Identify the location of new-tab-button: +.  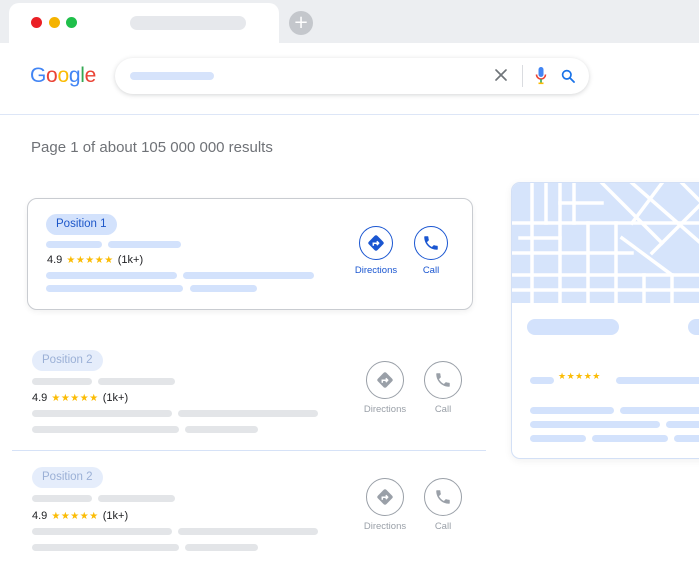
(301, 23).